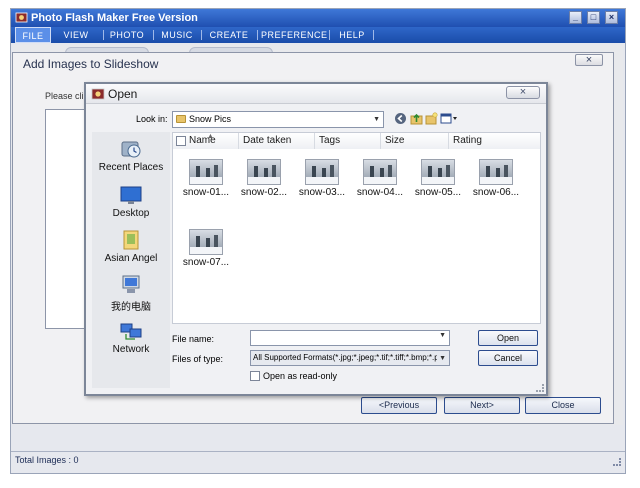 This screenshot has height=488, width=640. I want to click on previous-button: <Previous, so click(399, 405).